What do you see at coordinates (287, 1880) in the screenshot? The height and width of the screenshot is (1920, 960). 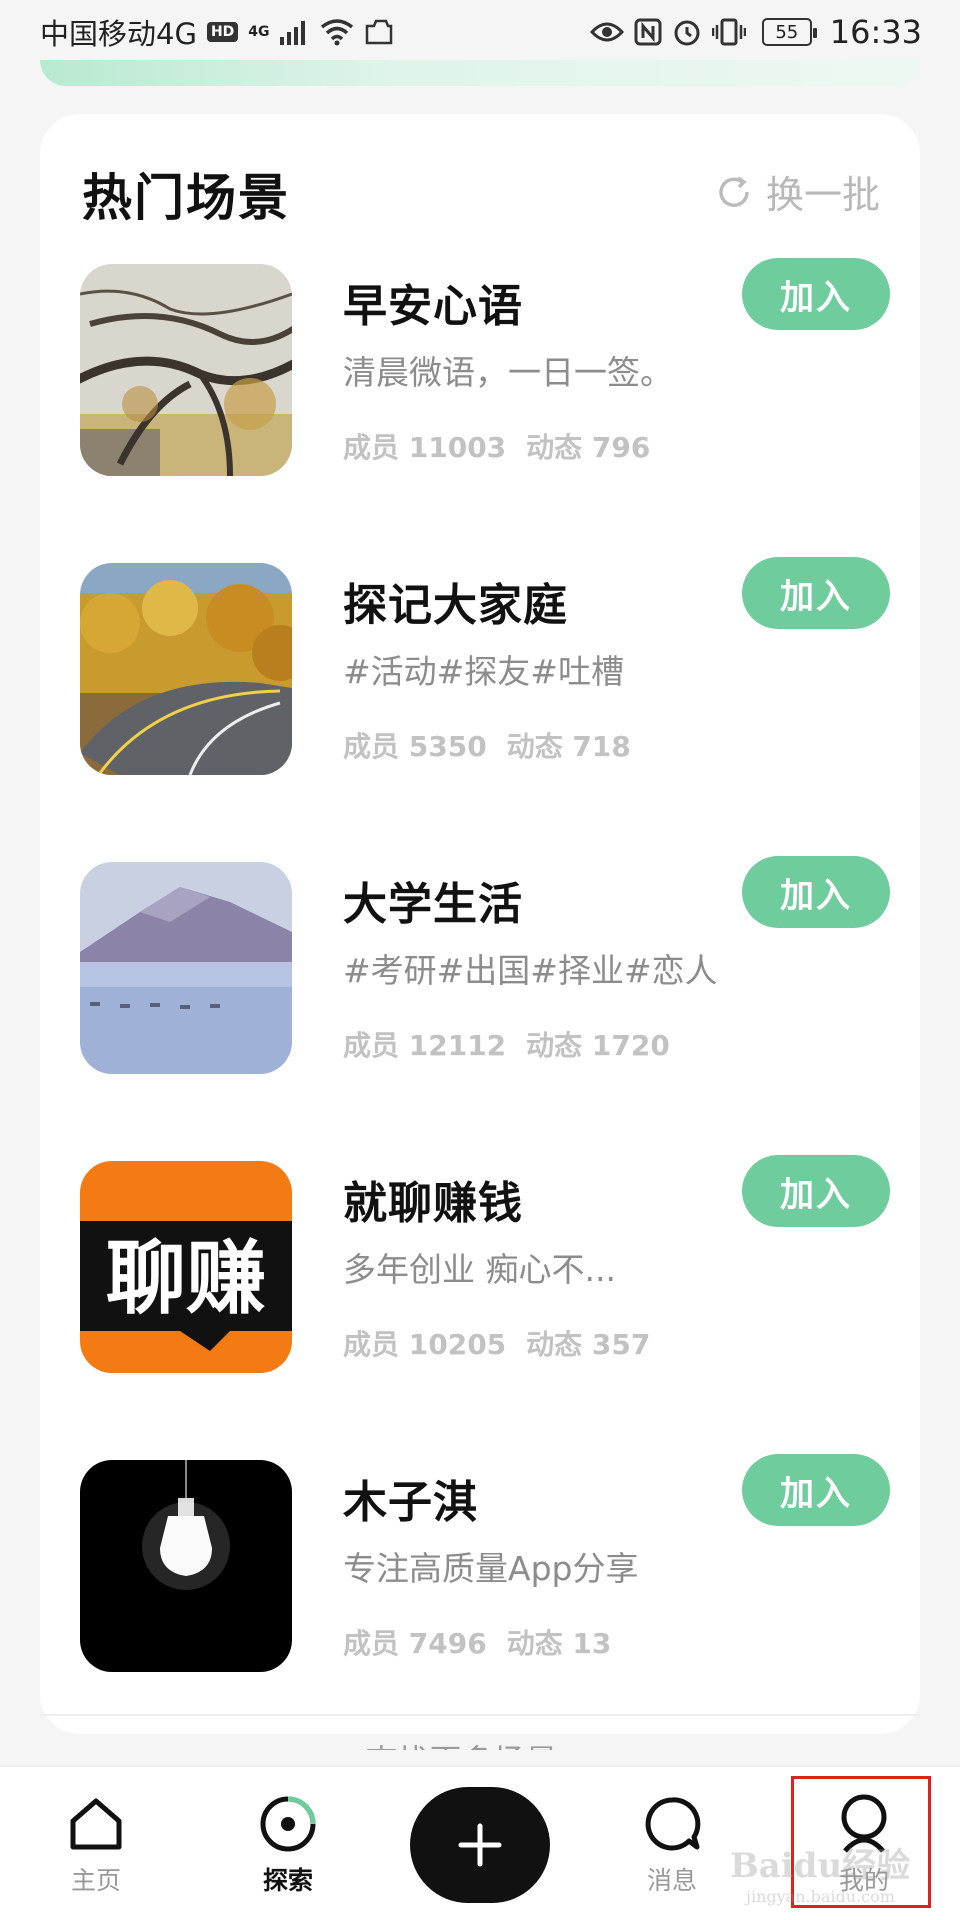 I see `nav-label: 探索` at bounding box center [287, 1880].